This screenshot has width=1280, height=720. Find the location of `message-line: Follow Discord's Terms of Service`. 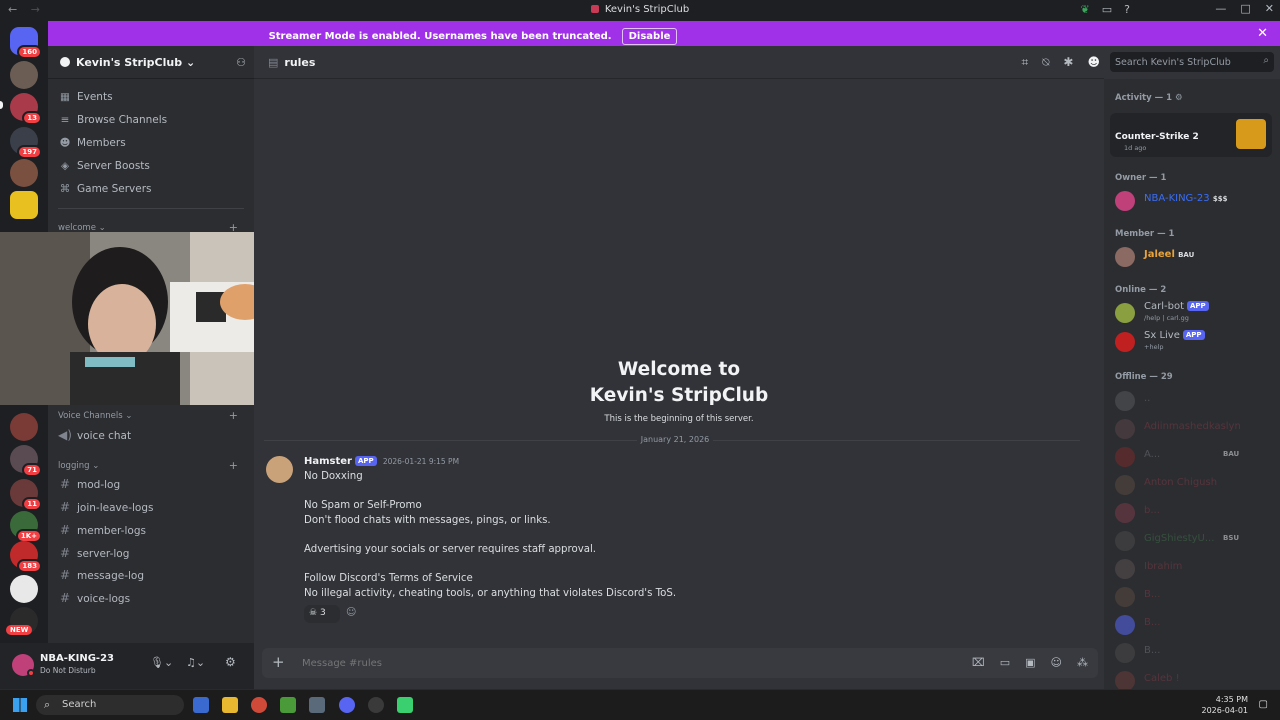

message-line: Follow Discord's Terms of Service is located at coordinates (388, 578).